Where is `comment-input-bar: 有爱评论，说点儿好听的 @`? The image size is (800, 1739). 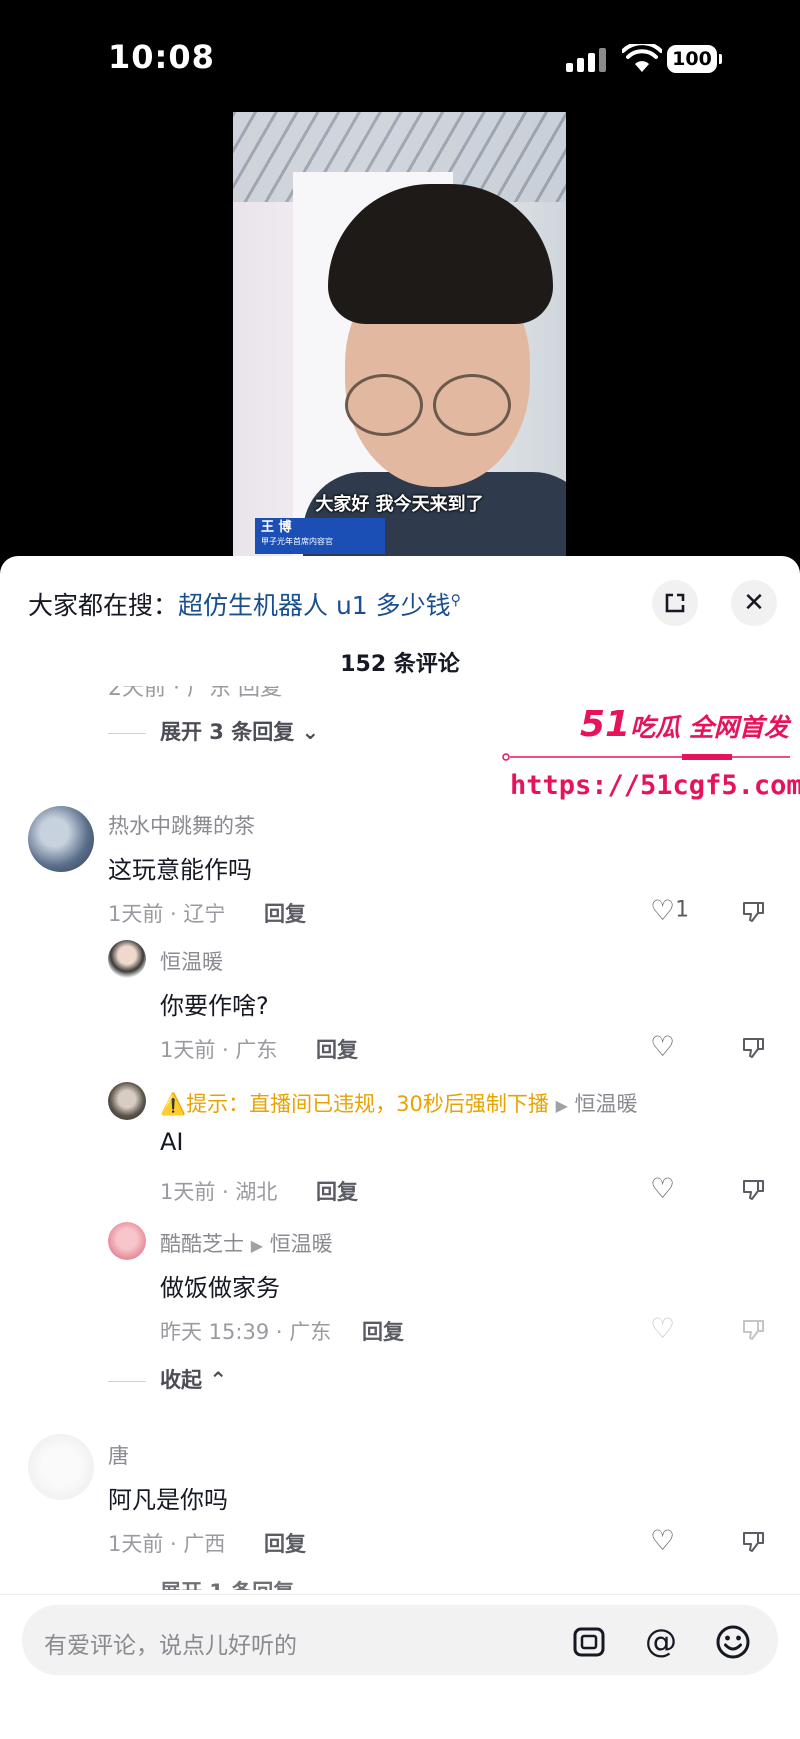 comment-input-bar: 有爱评论，说点儿好听的 @ is located at coordinates (400, 1666).